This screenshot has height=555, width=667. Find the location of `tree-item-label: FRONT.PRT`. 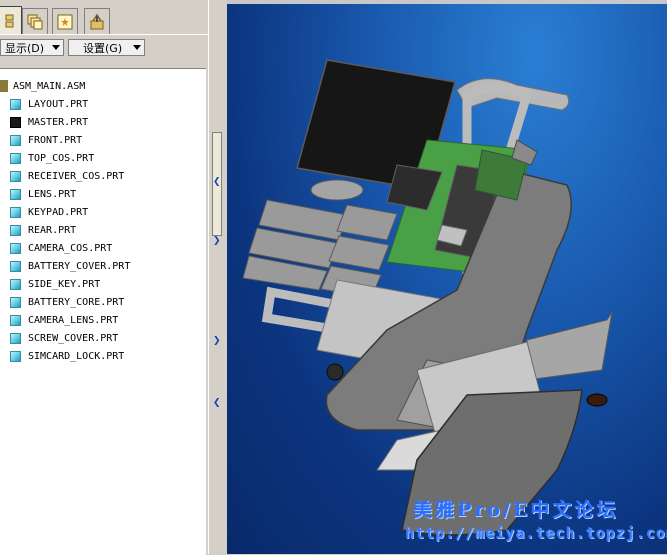

tree-item-label: FRONT.PRT is located at coordinates (55, 140).